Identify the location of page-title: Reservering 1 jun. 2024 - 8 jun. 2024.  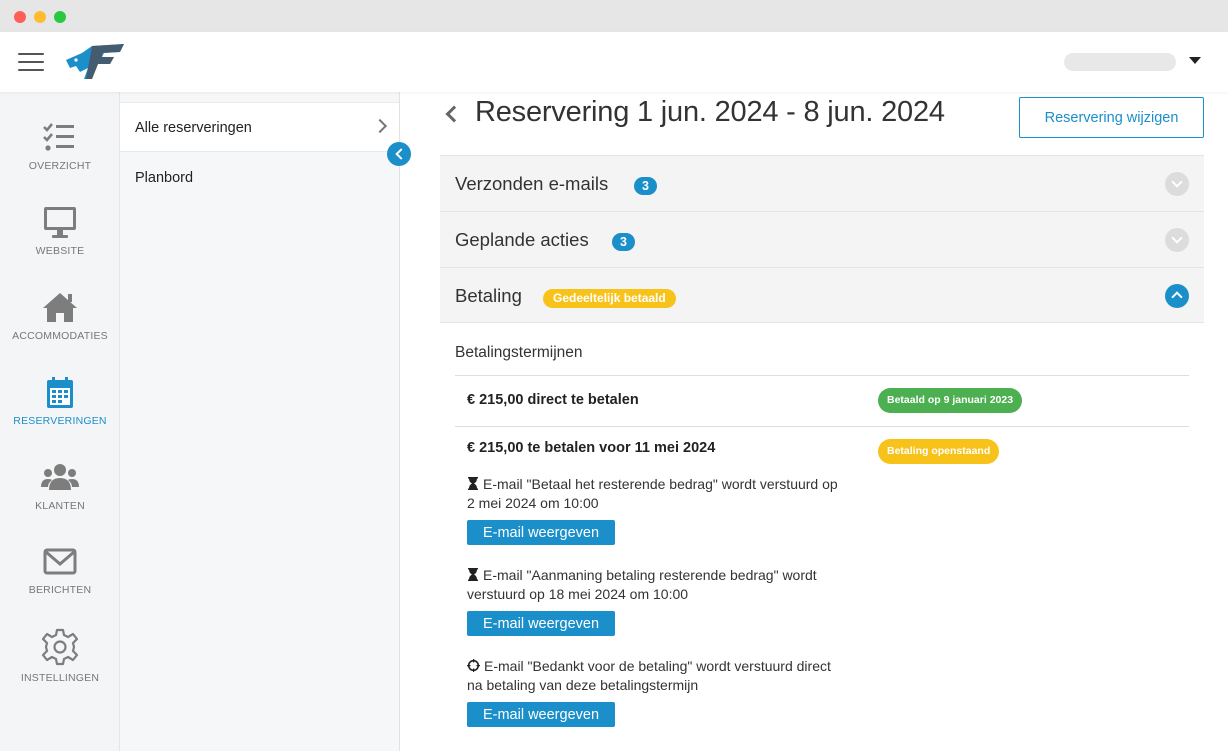
(710, 112).